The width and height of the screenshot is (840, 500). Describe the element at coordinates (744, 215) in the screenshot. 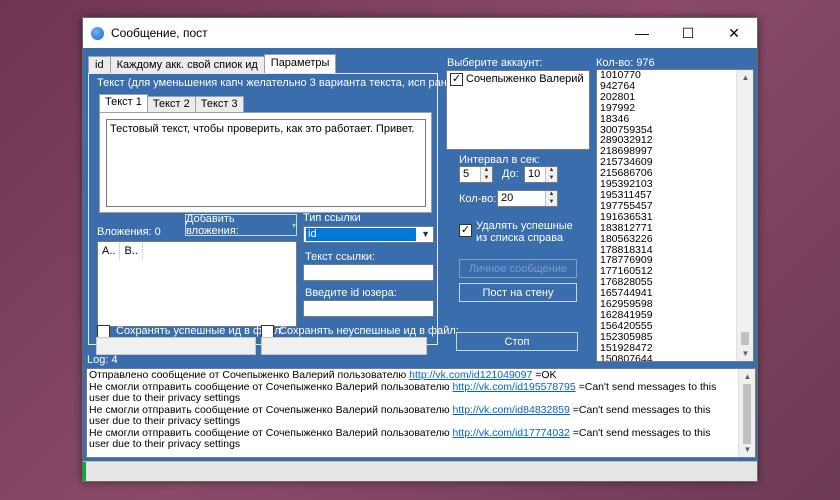

I see `id-list-scrollbar: ▲ ▼` at that location.